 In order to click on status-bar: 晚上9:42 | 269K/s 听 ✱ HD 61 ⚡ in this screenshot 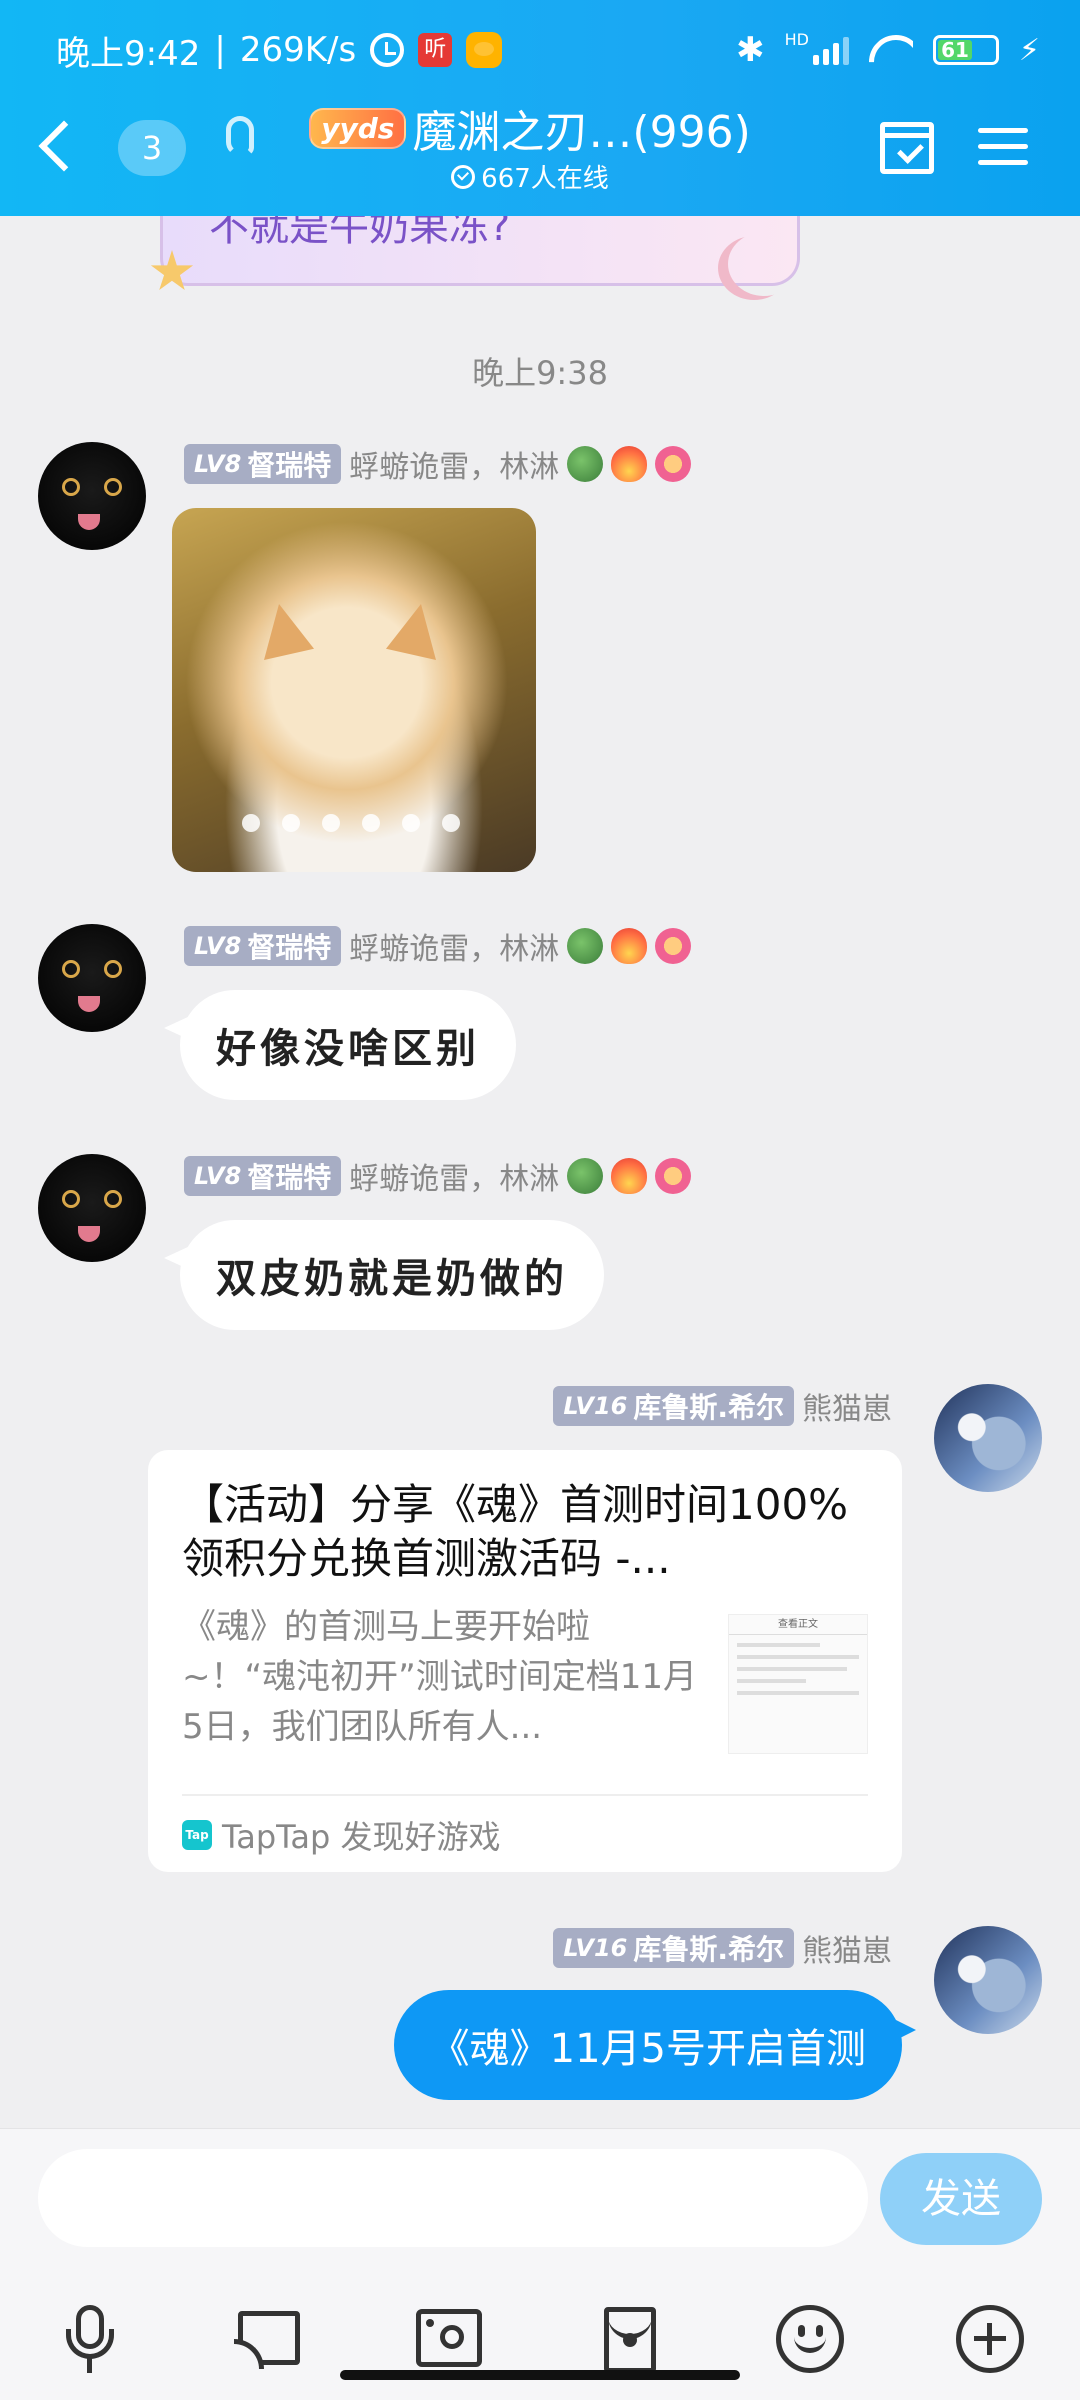, I will do `click(548, 50)`.